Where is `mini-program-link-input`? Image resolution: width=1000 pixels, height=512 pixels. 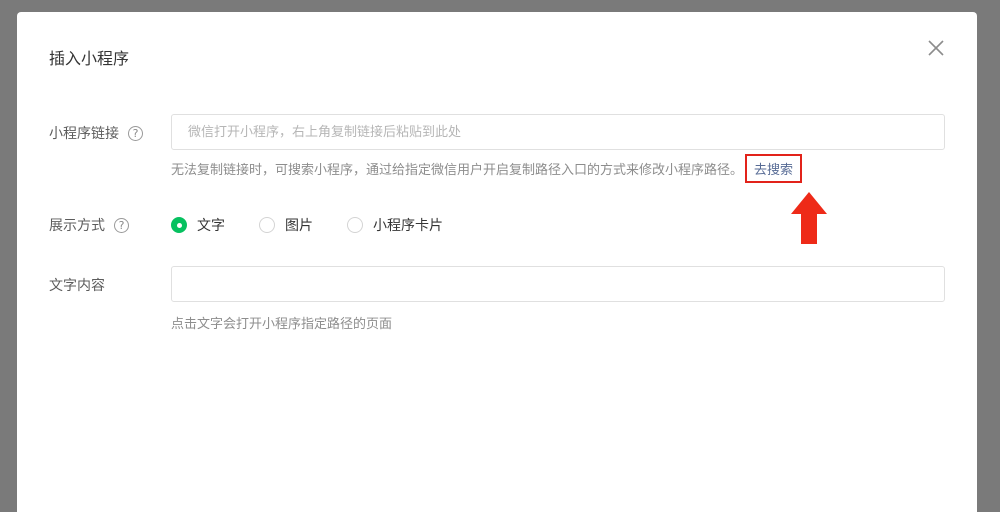
mini-program-link-input is located at coordinates (558, 132).